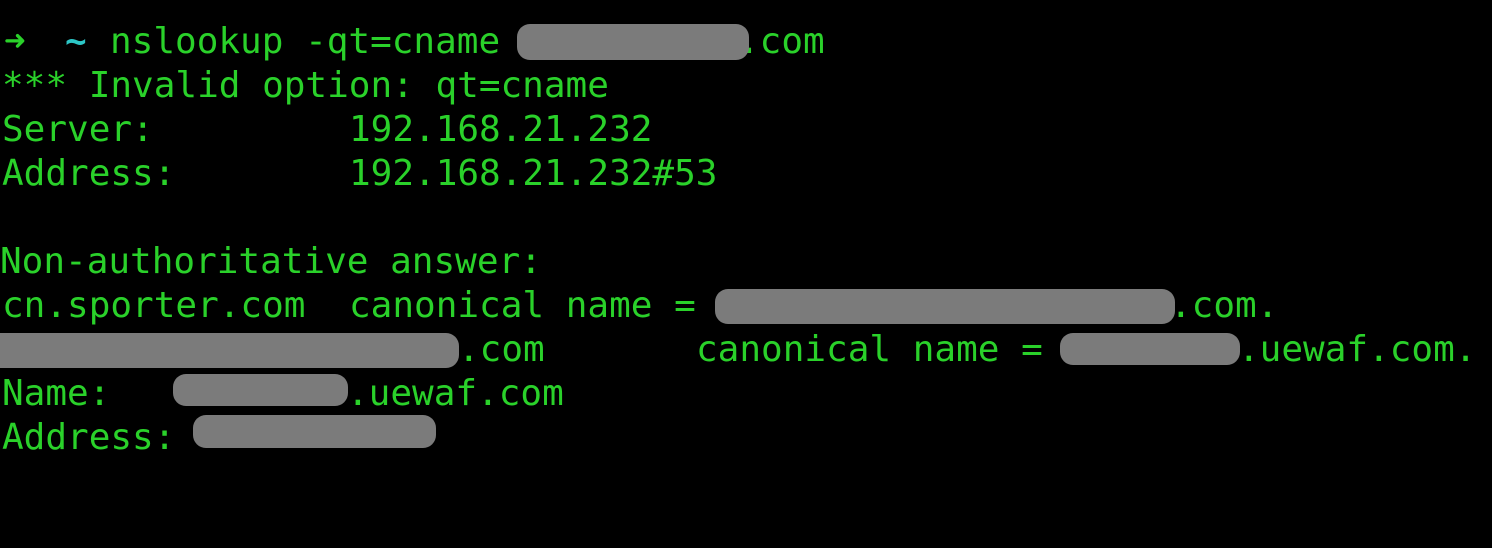  Describe the element at coordinates (455, 393) in the screenshot. I see `name-suffix: .uewaf.com` at that location.